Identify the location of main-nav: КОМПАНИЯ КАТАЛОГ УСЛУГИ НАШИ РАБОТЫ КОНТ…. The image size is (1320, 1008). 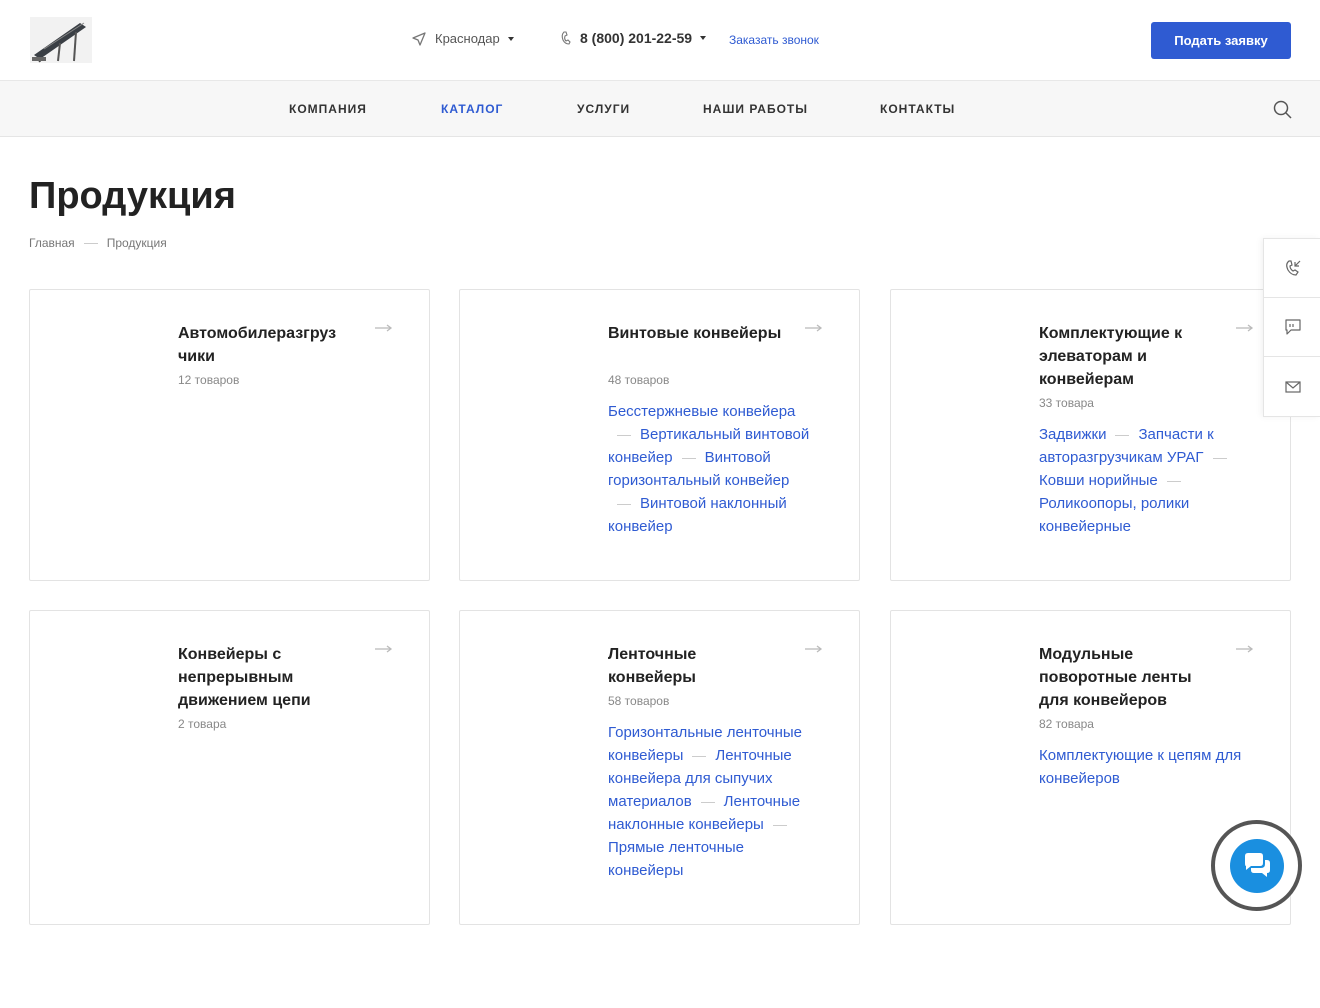
(660, 109).